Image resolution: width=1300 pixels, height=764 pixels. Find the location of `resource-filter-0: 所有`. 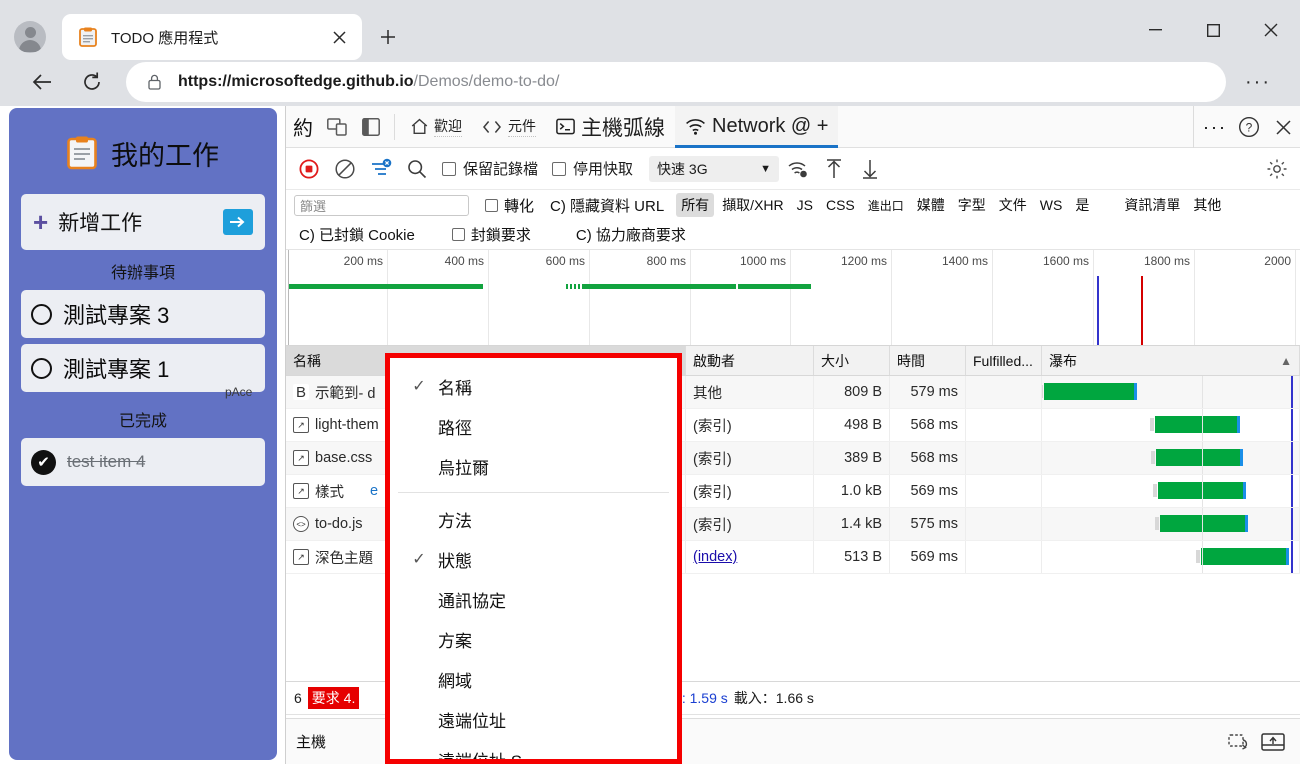

resource-filter-0: 所有 is located at coordinates (695, 205).